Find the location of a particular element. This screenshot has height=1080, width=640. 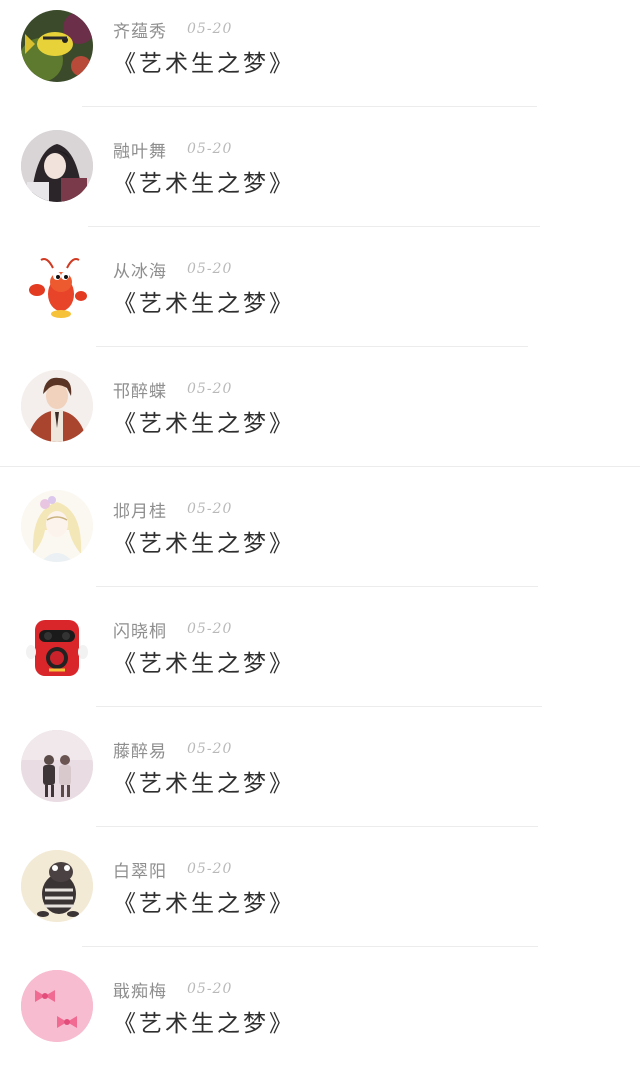

user-name: 融叶舞 is located at coordinates (140, 149).